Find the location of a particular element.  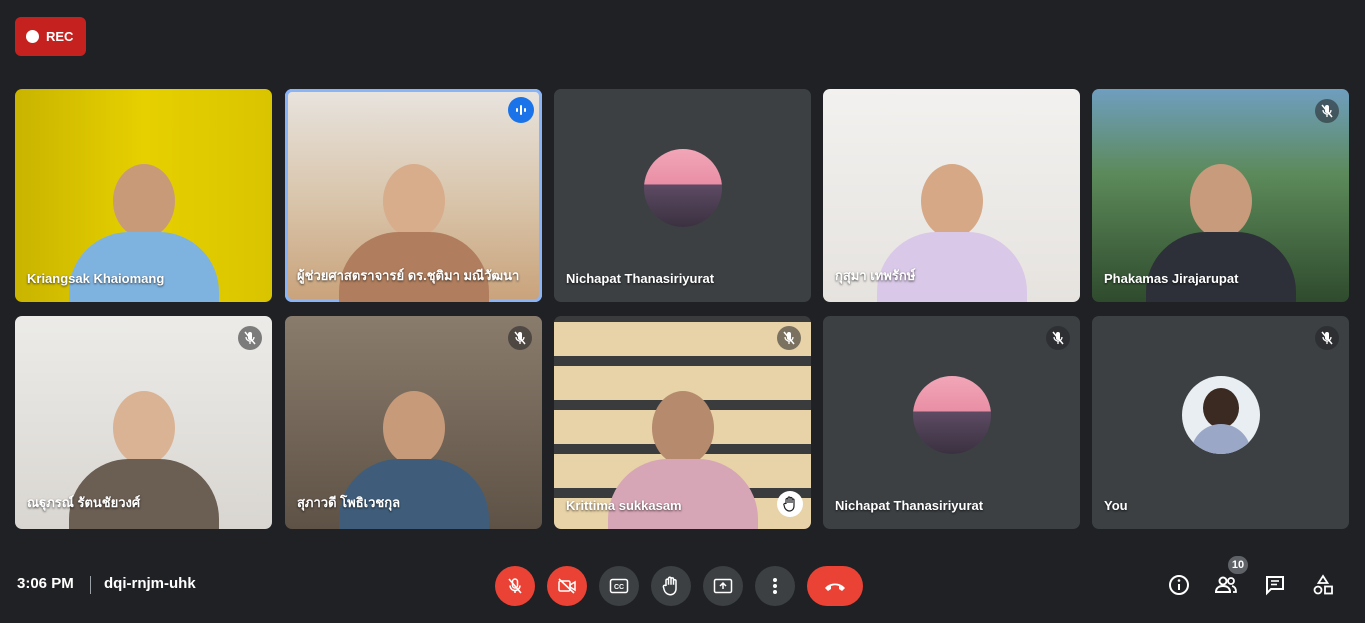

participant-tile: ณฐุภรณ์ รัตนชัยวงศ์ is located at coordinates (143, 422).